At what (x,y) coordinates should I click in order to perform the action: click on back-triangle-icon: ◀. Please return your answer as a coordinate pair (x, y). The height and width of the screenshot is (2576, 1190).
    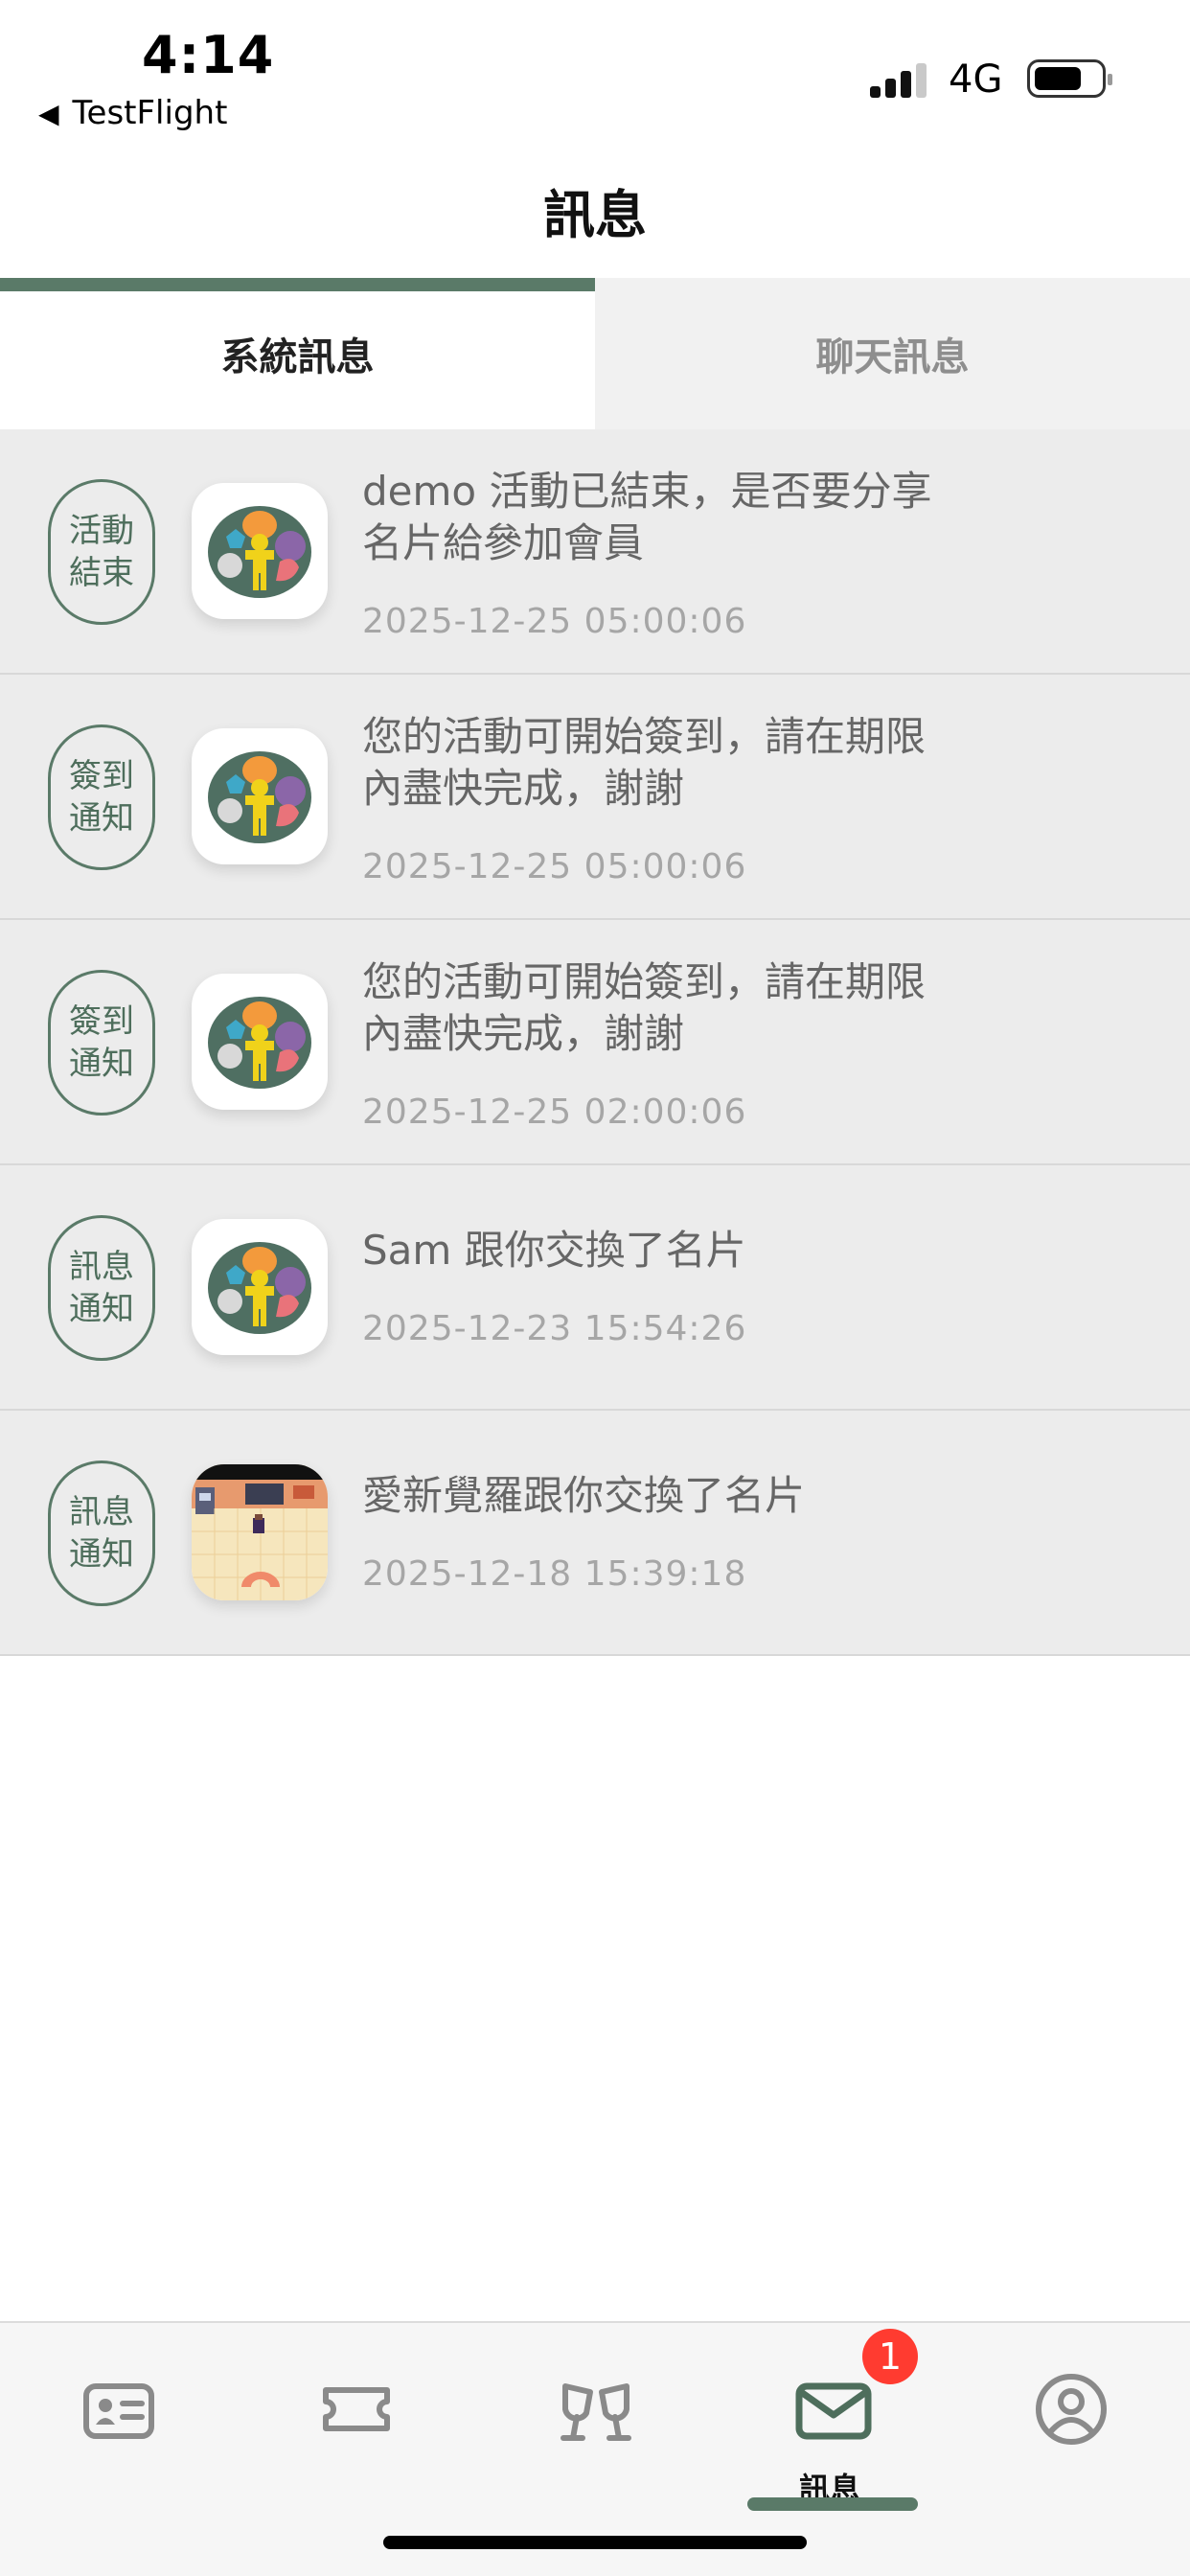
    Looking at the image, I should click on (49, 113).